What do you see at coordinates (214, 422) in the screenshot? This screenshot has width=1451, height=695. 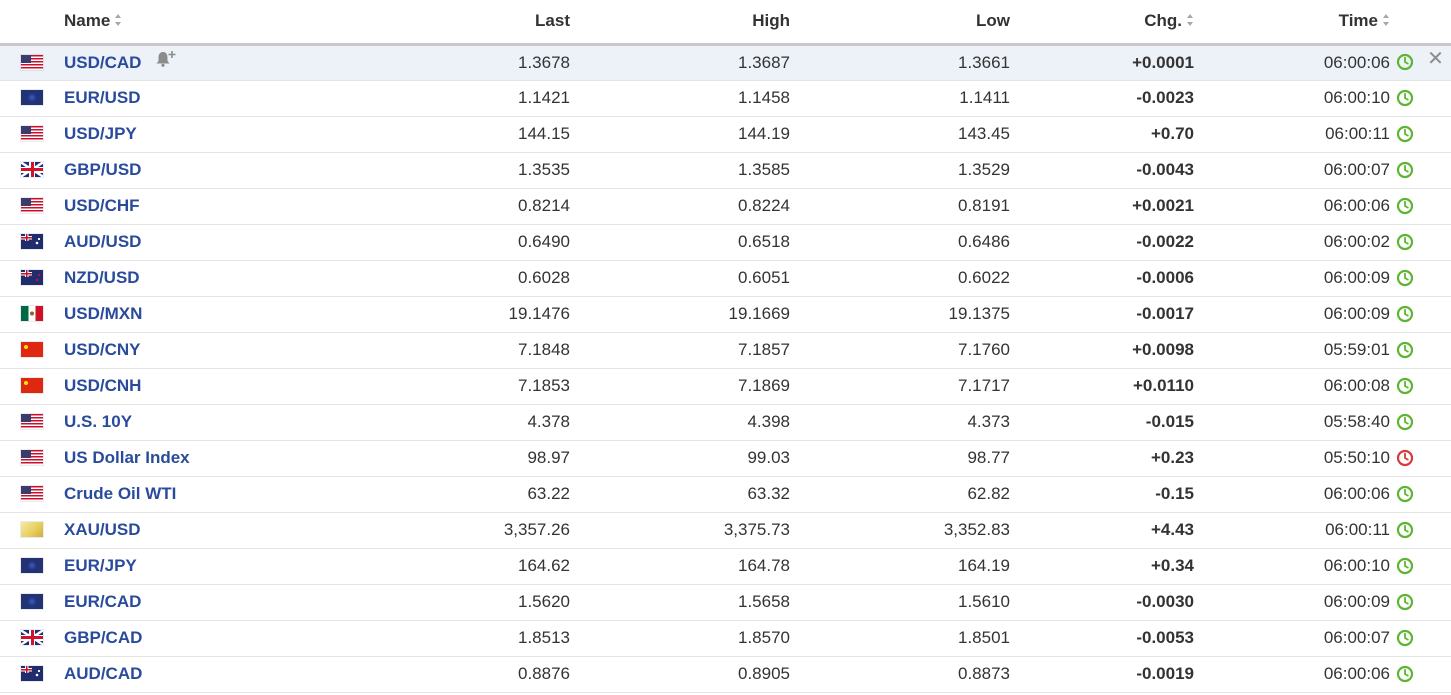 I see `name-cell: U.S. 10Y` at bounding box center [214, 422].